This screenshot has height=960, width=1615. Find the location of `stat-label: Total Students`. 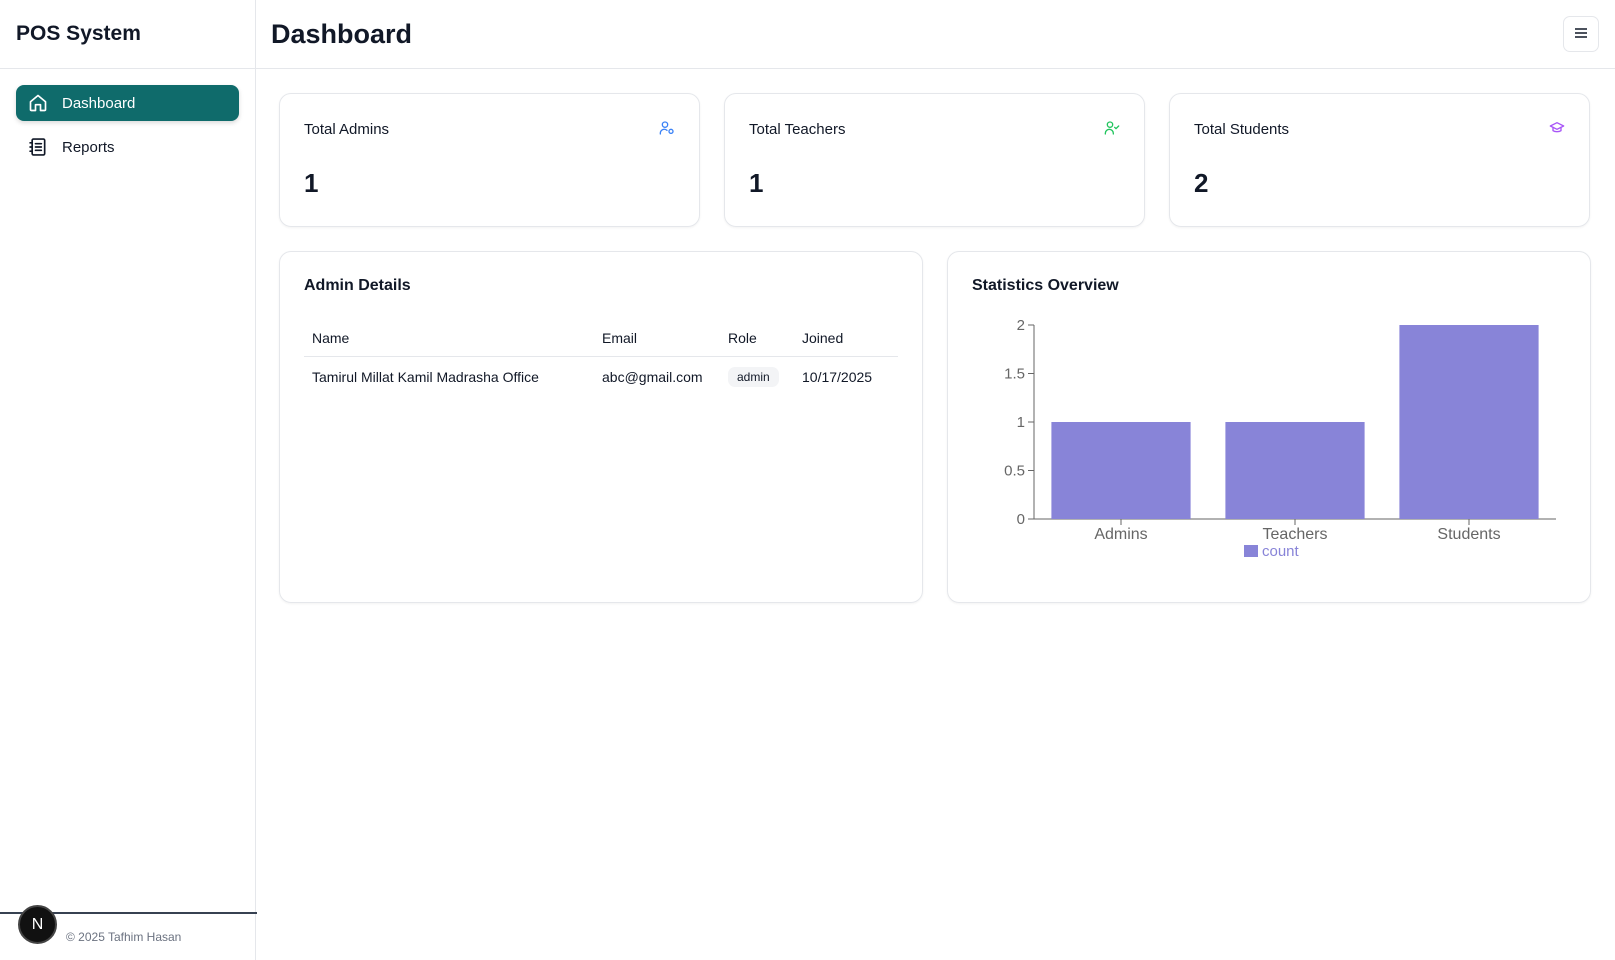

stat-label: Total Students is located at coordinates (1242, 129).